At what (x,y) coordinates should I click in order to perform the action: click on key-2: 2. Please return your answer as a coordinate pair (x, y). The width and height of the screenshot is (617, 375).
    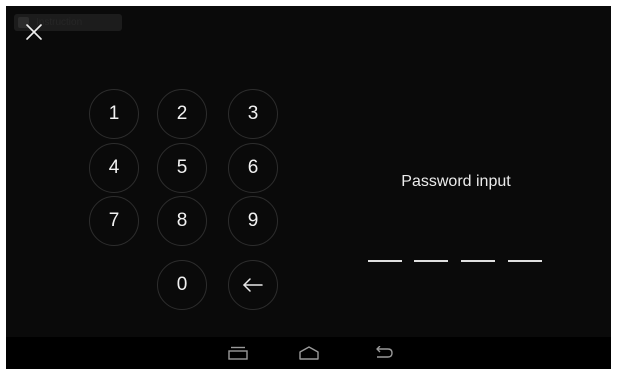
    Looking at the image, I should click on (182, 114).